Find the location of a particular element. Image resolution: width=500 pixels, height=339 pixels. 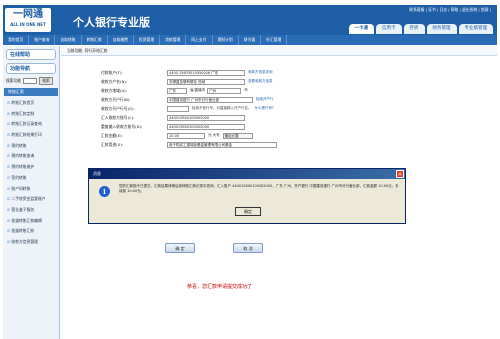

dialog-titlebar: 消息 ✕ is located at coordinates (247, 174).